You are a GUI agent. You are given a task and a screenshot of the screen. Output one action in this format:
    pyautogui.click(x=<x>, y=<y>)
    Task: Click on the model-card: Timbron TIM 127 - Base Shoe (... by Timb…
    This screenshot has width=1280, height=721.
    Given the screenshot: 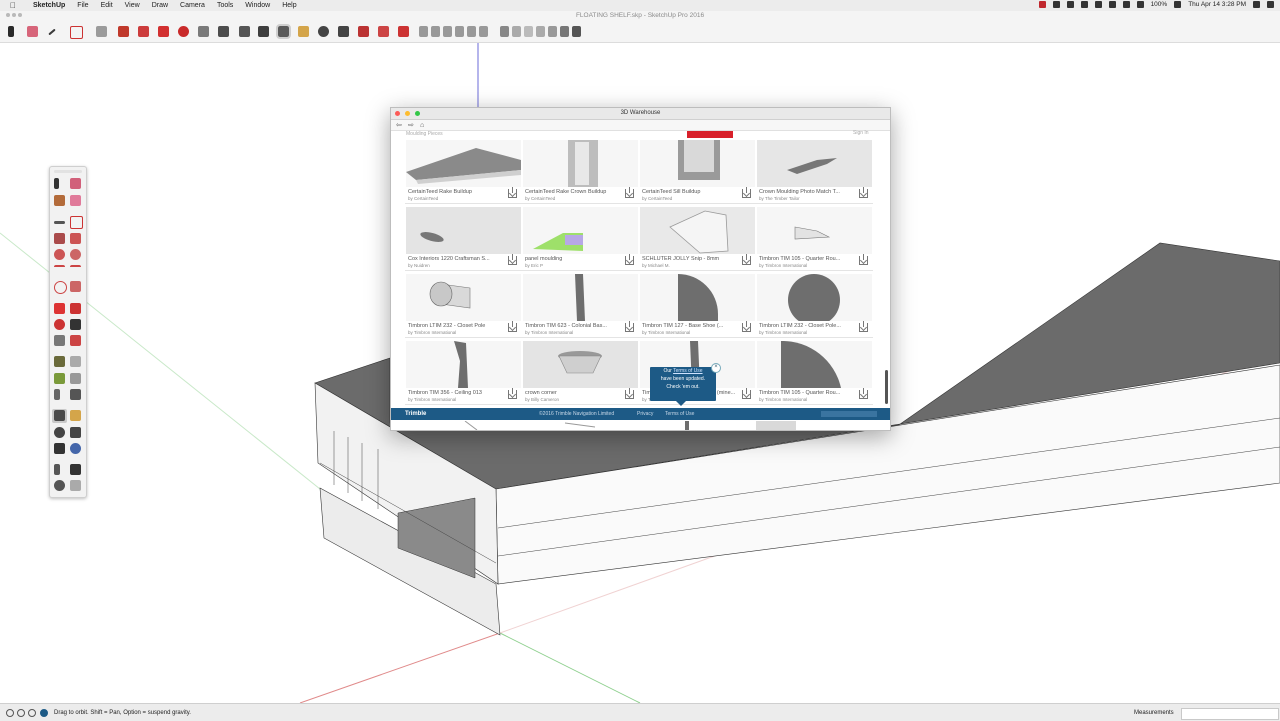 What is the action you would take?
    pyautogui.click(x=697, y=305)
    